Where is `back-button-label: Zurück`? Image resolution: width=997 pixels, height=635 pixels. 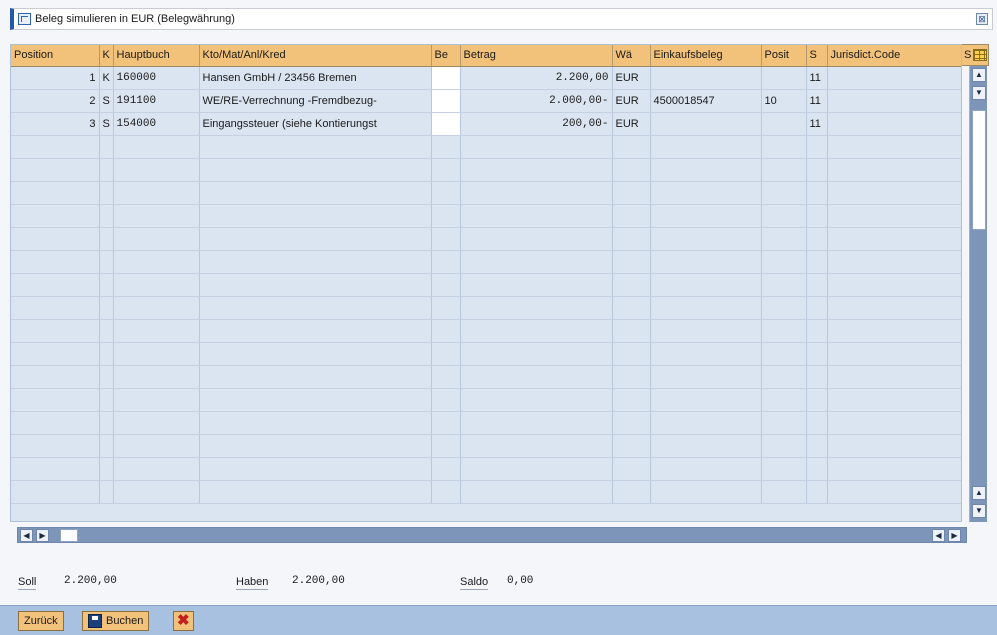
back-button-label: Zurück is located at coordinates (41, 621).